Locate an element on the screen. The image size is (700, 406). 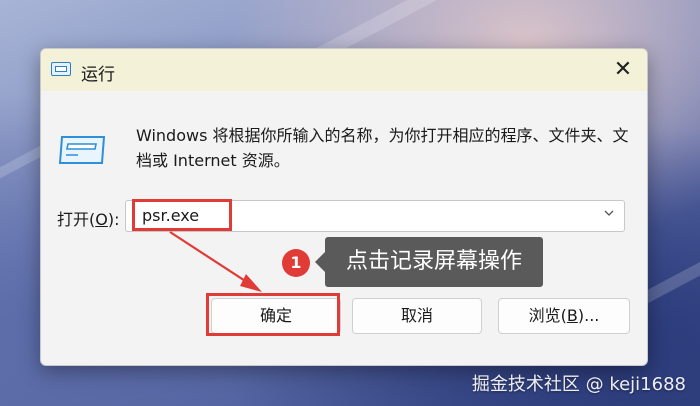
close-icon: ✕ is located at coordinates (623, 70).